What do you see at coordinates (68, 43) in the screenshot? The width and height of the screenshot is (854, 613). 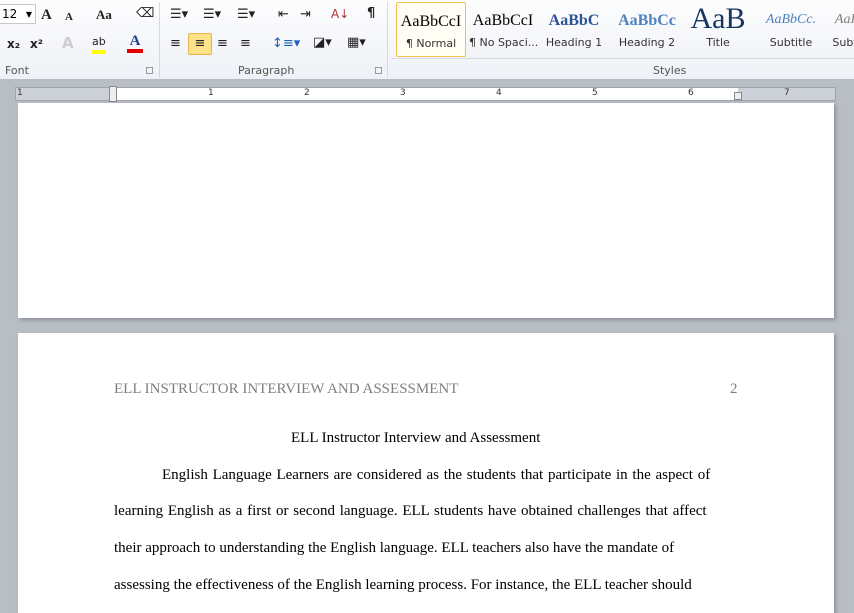 I see `text-effects-button: A` at bounding box center [68, 43].